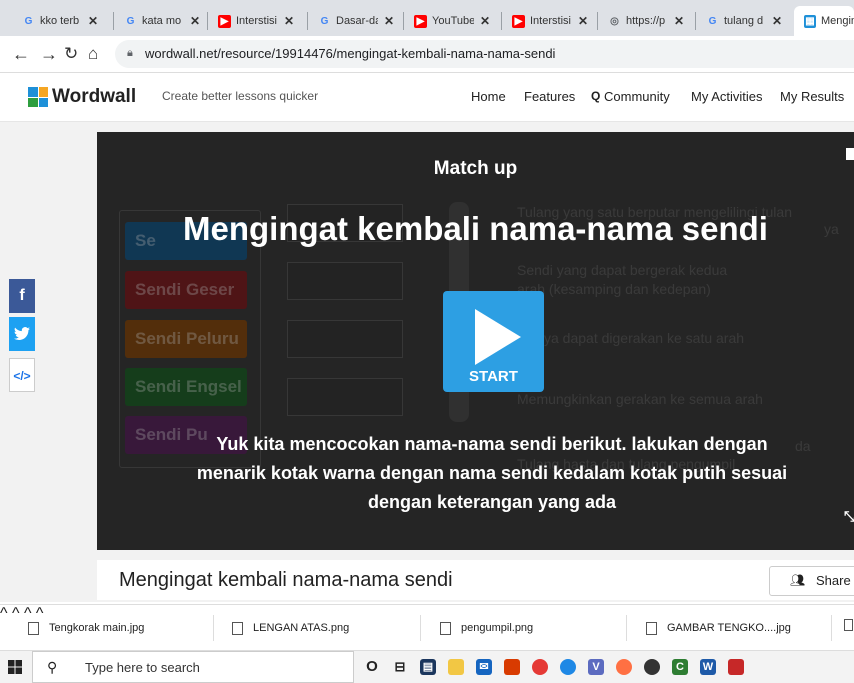  Describe the element at coordinates (93, 54) in the screenshot. I see `home-icon: ⌂` at that location.